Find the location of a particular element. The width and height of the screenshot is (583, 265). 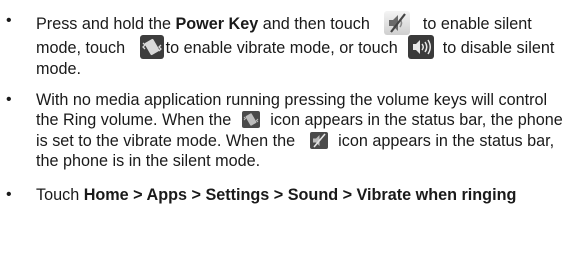

silent-mode-icon is located at coordinates (397, 23).